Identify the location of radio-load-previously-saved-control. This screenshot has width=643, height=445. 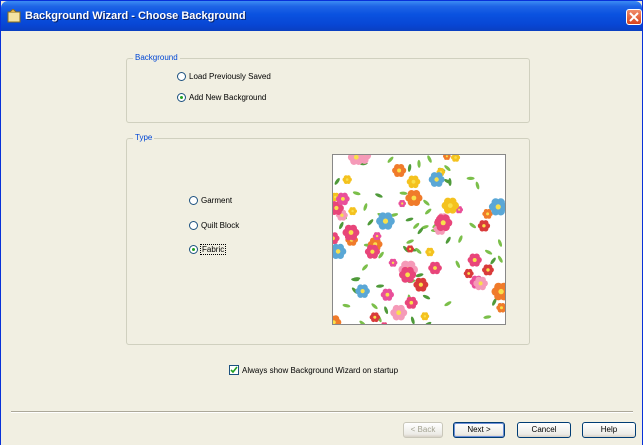
(181, 76).